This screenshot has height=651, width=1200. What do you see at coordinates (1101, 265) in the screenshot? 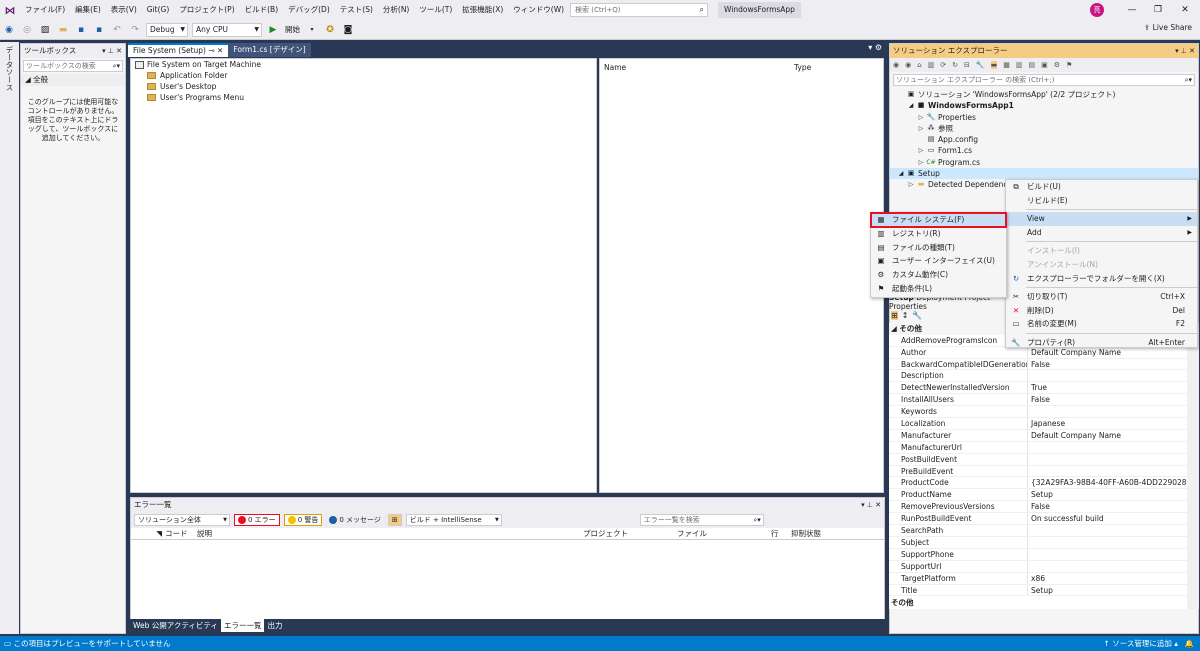
I see `context-menu-item: アンインストール(N)` at bounding box center [1101, 265].